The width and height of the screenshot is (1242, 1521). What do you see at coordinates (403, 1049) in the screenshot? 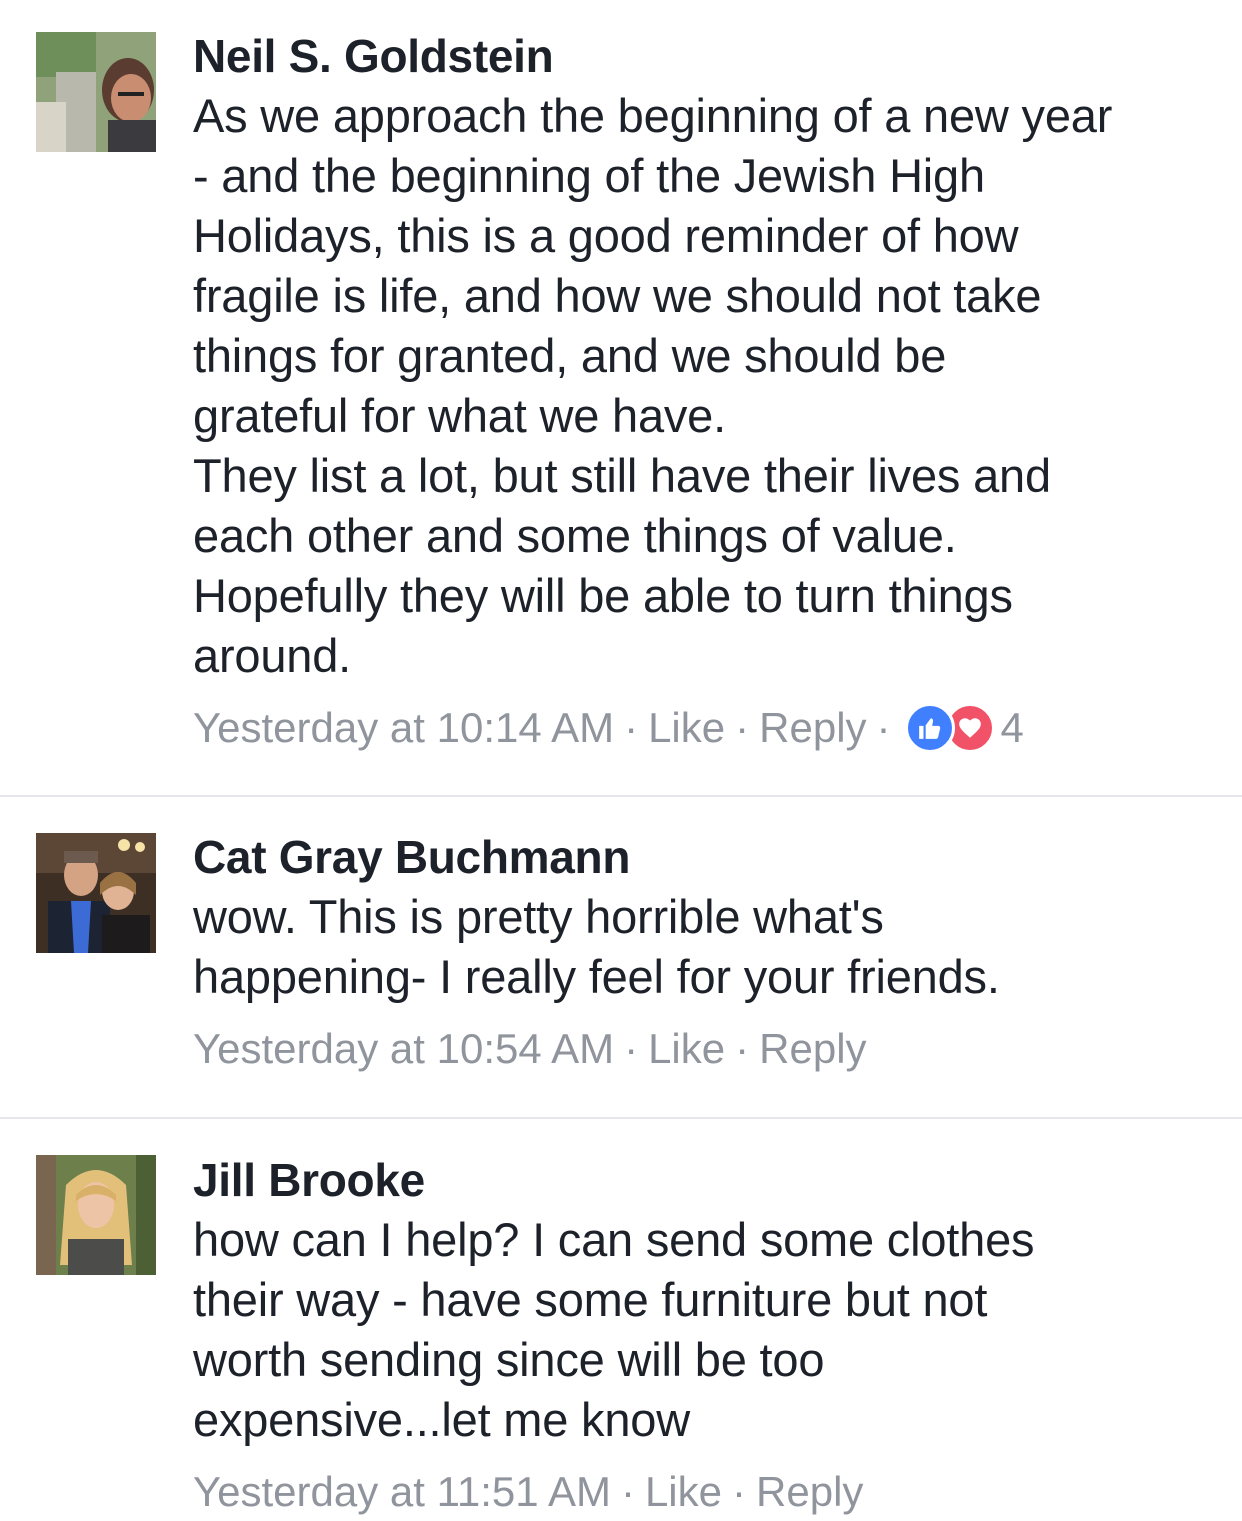
I see `timestamp: Yesterday at 10:54 AM` at bounding box center [403, 1049].